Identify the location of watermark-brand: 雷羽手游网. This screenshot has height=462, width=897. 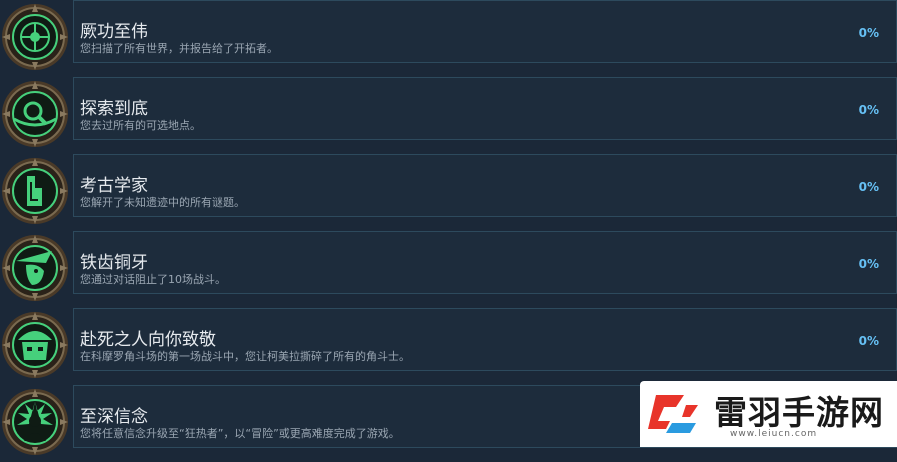
(799, 412).